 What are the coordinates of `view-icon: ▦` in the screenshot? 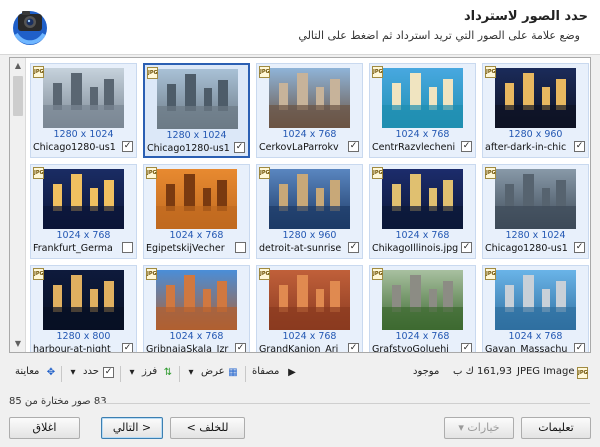 It's located at (233, 373).